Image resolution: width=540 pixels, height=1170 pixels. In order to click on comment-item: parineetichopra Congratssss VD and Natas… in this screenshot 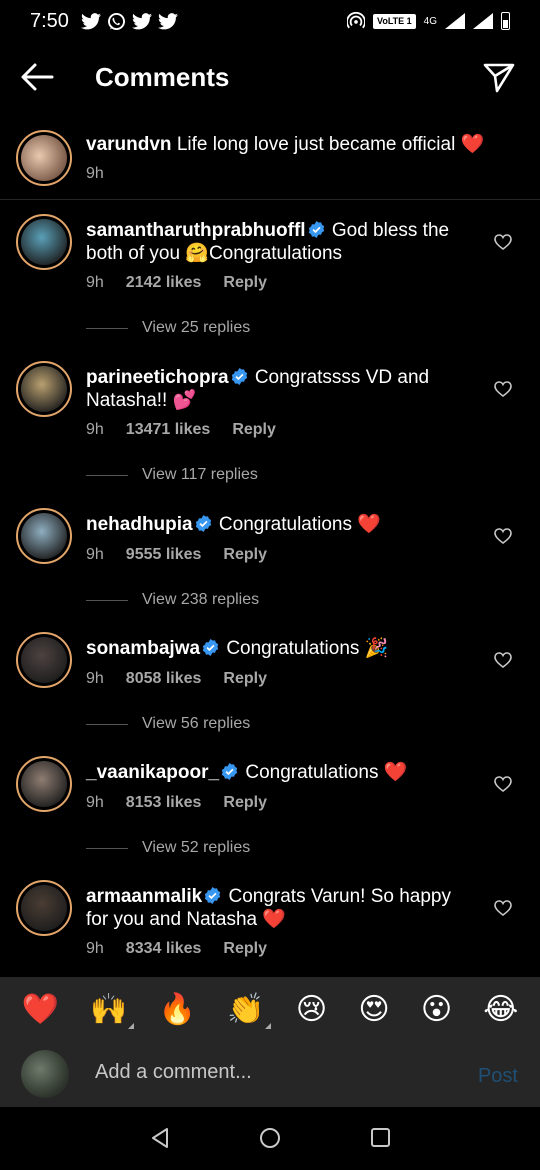, I will do `click(270, 420)`.